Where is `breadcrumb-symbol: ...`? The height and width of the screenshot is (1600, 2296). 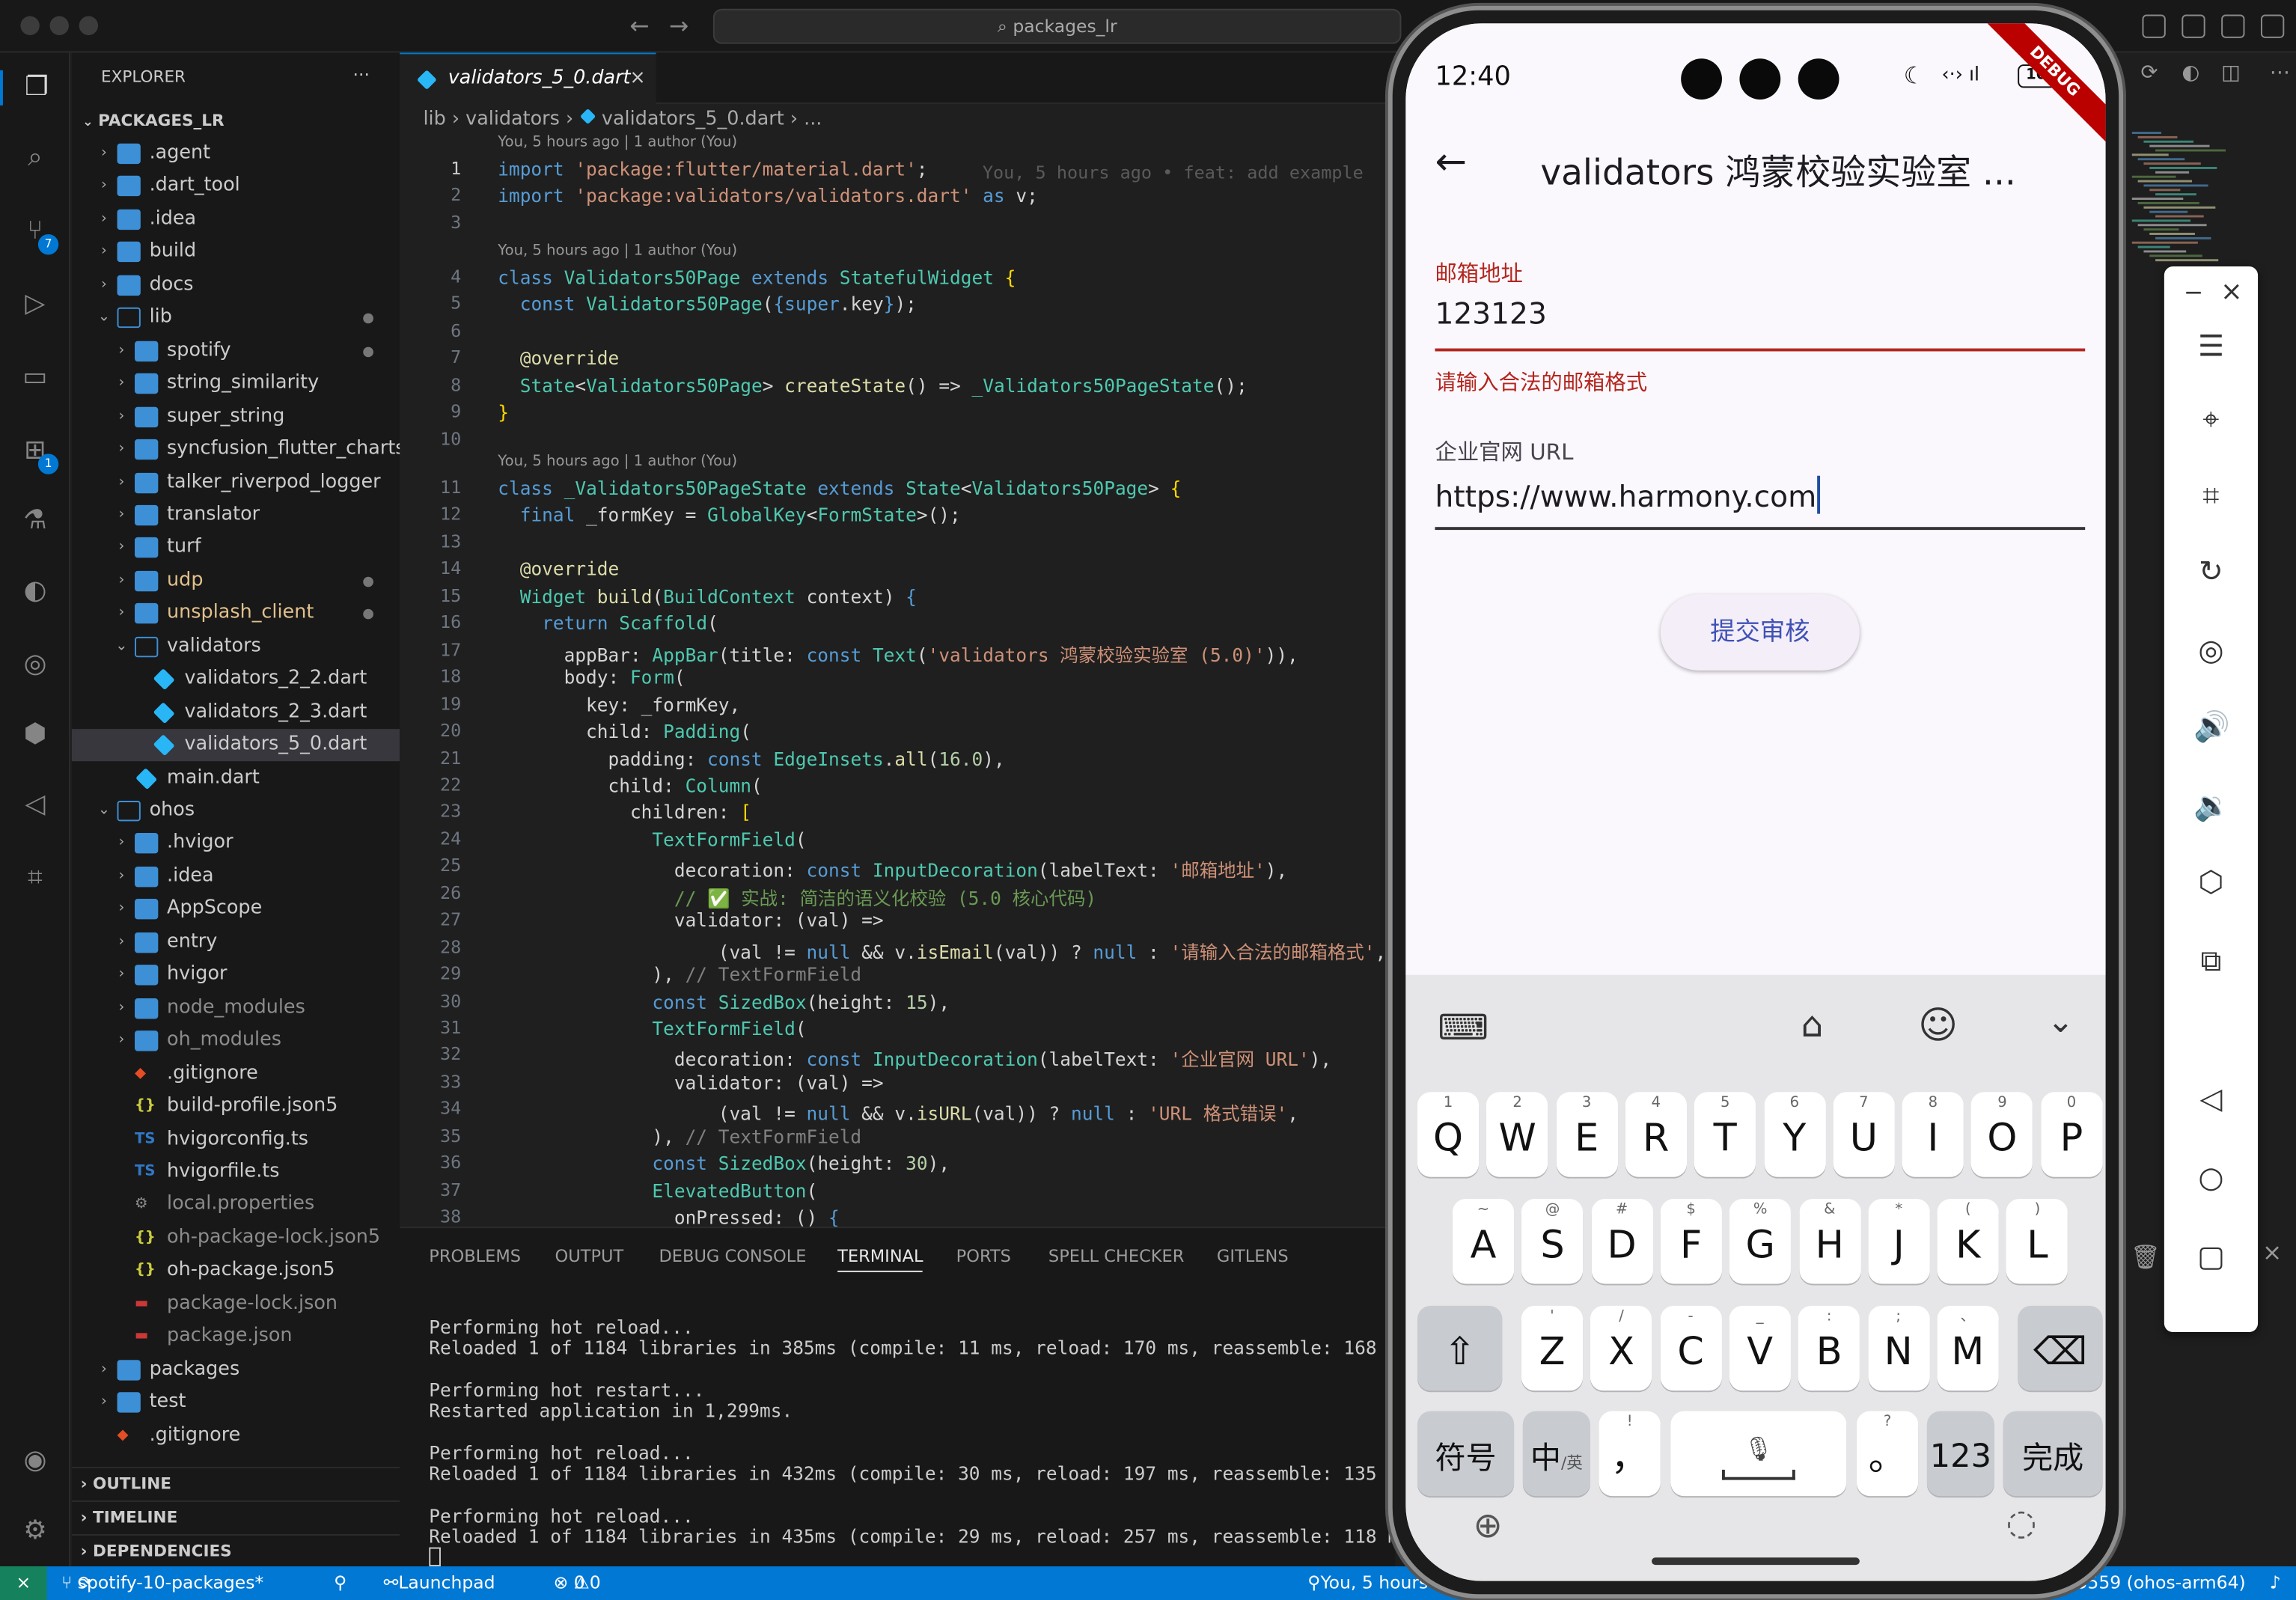
breadcrumb-symbol: ... is located at coordinates (813, 119).